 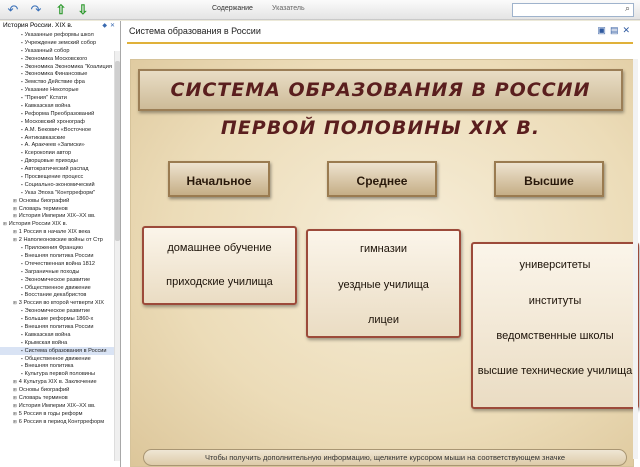 I want to click on tree-item: ⊞ 6 Россия в период Контрреформ, so click(x=60, y=422).